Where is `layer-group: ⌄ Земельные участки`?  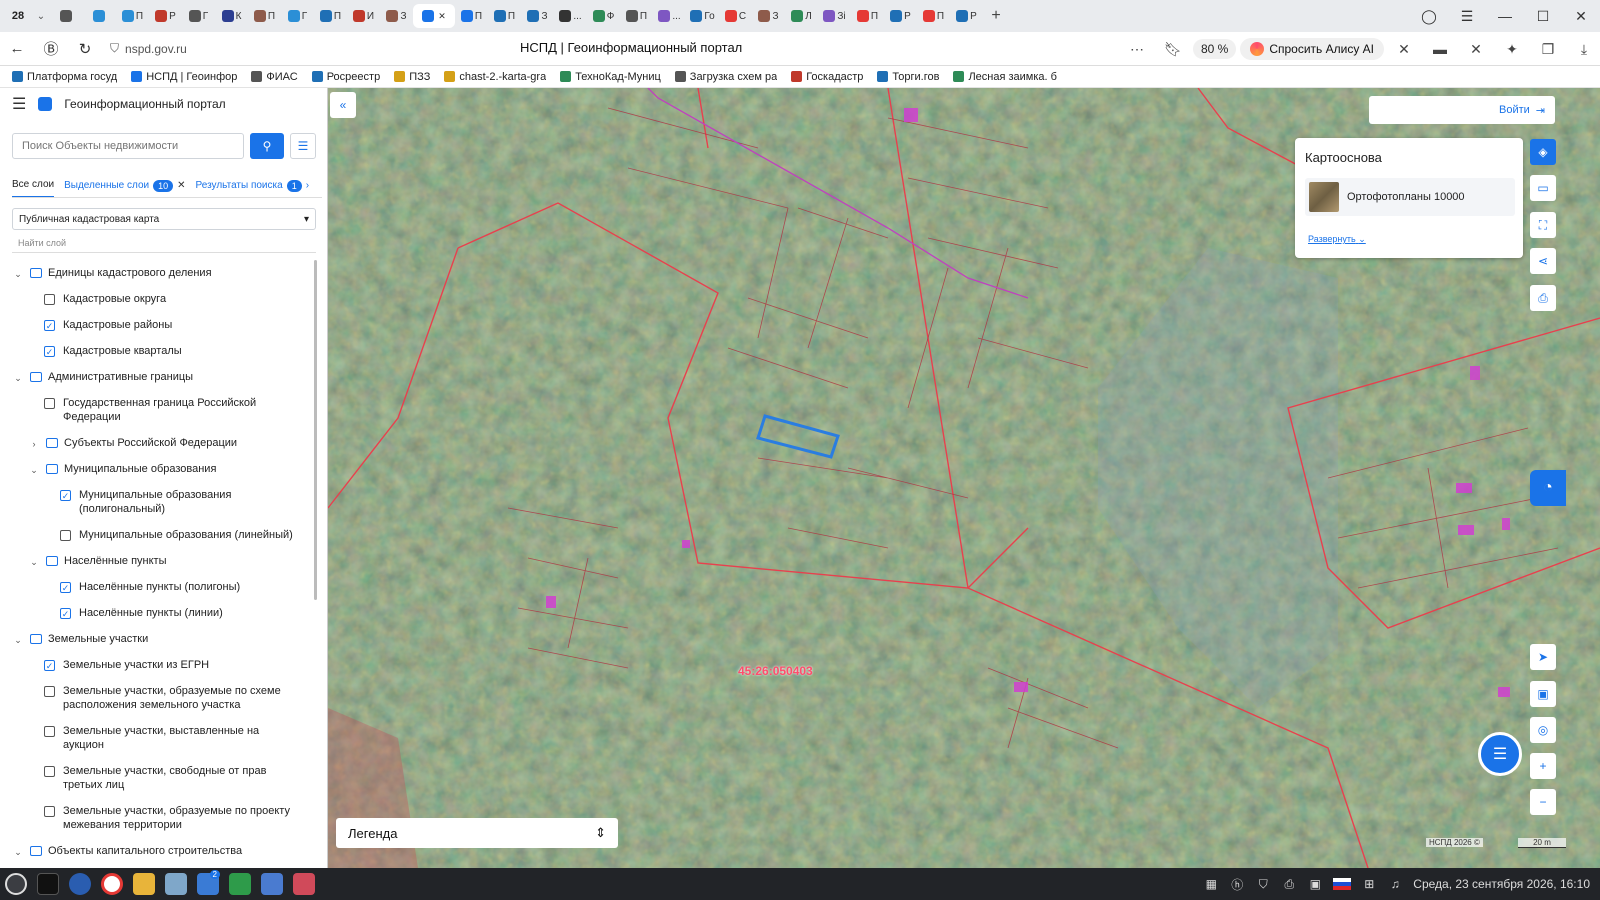 layer-group: ⌄ Земельные участки is located at coordinates (158, 639).